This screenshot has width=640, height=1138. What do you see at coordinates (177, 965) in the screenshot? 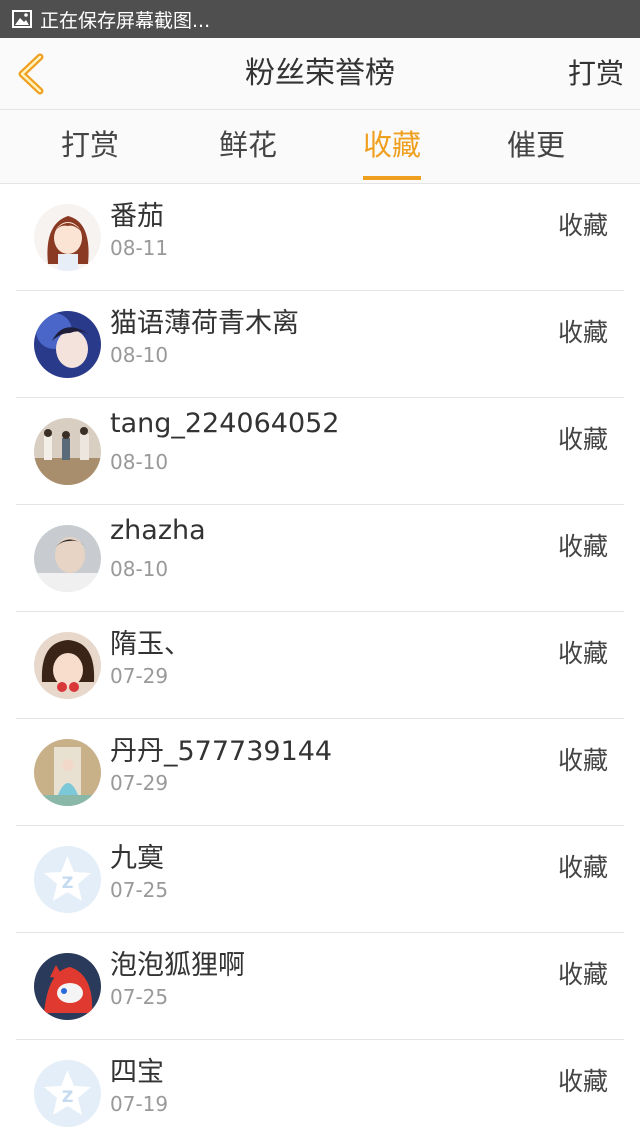
I see `user-name: 泡泡狐狸啊` at bounding box center [177, 965].